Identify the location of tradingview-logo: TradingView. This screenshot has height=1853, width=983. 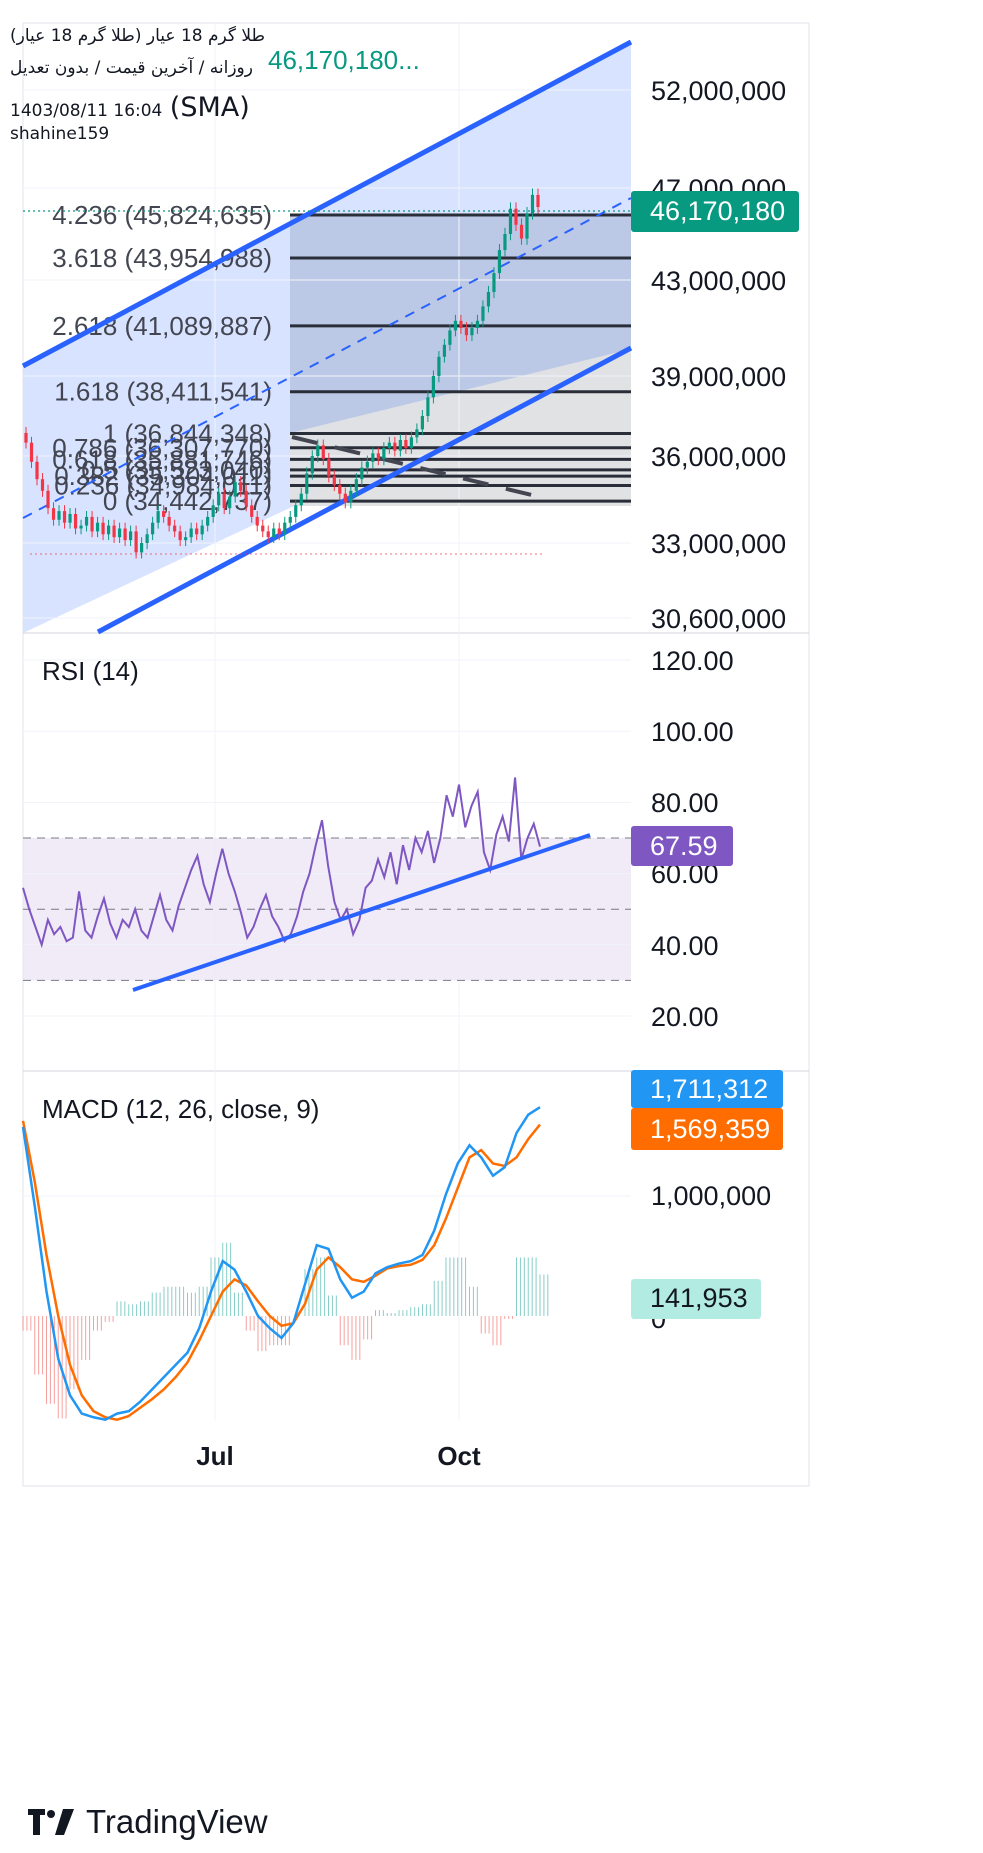
(148, 1822).